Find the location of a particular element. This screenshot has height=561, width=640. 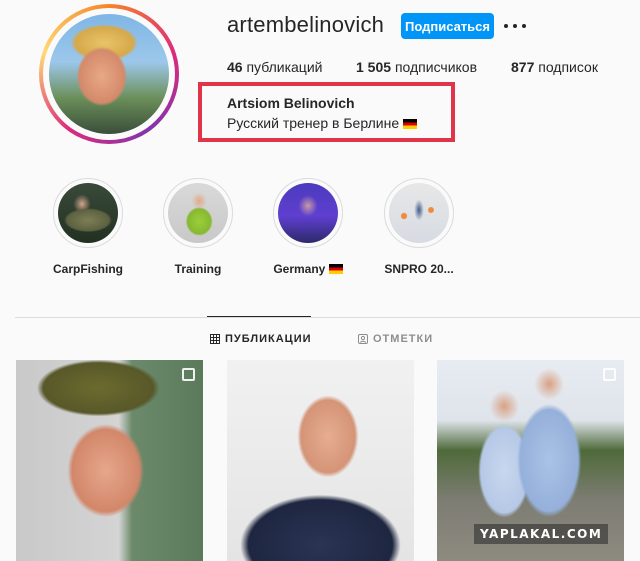

active-tab-indicator is located at coordinates (259, 316).